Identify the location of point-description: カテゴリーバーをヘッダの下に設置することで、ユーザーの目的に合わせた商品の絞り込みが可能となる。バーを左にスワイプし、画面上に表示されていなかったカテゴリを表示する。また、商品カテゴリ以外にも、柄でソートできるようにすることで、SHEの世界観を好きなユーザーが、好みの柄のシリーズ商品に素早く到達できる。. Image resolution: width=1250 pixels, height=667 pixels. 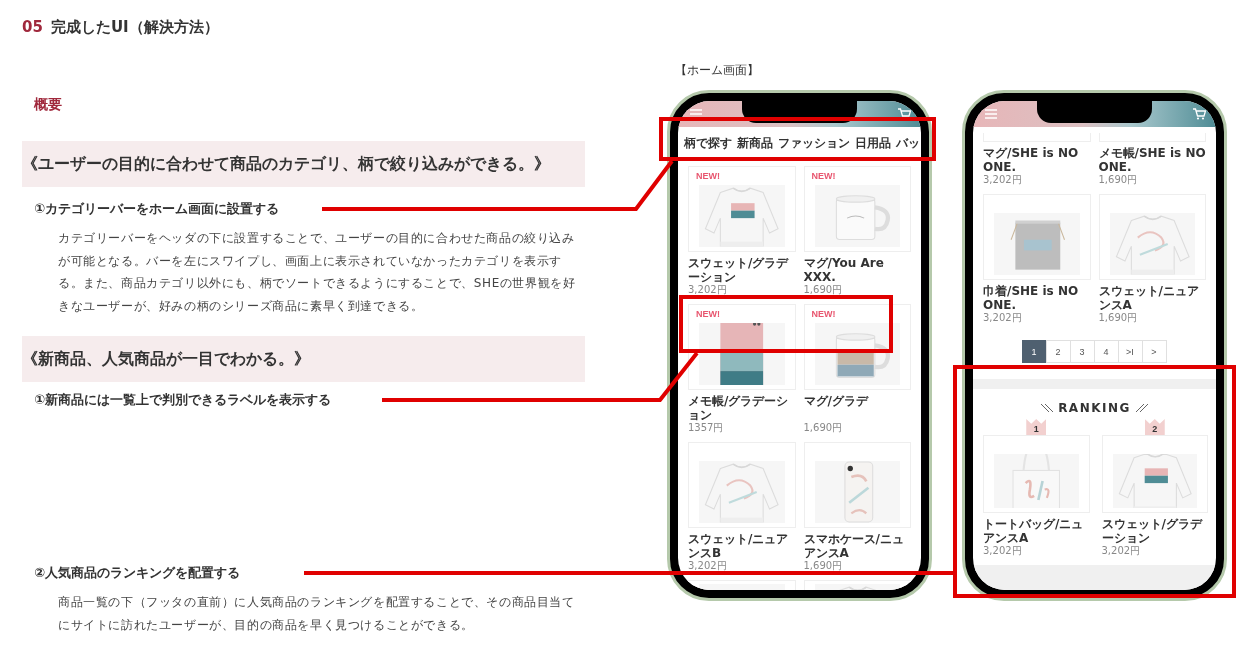
(317, 272).